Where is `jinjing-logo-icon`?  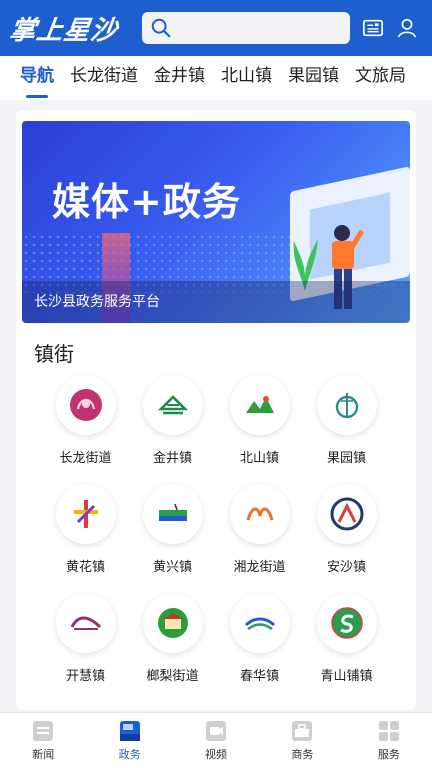 jinjing-logo-icon is located at coordinates (172, 405).